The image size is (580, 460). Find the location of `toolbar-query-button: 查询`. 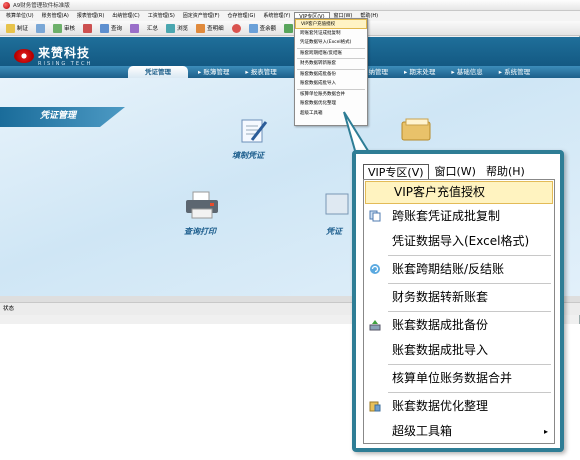

toolbar-query-button: 查询 is located at coordinates (111, 28).